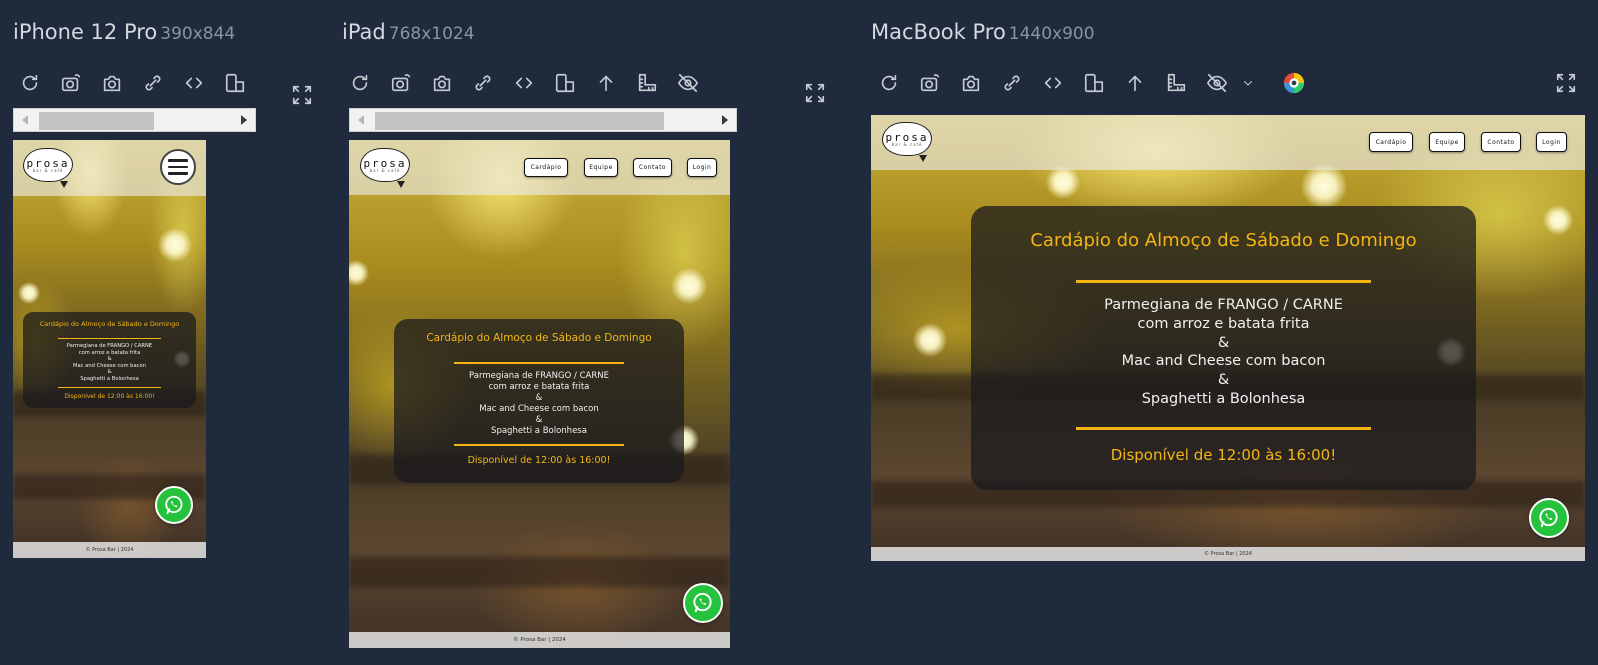 This screenshot has height=665, width=1598. Describe the element at coordinates (178, 167) in the screenshot. I see `hamburger-menu-button` at that location.